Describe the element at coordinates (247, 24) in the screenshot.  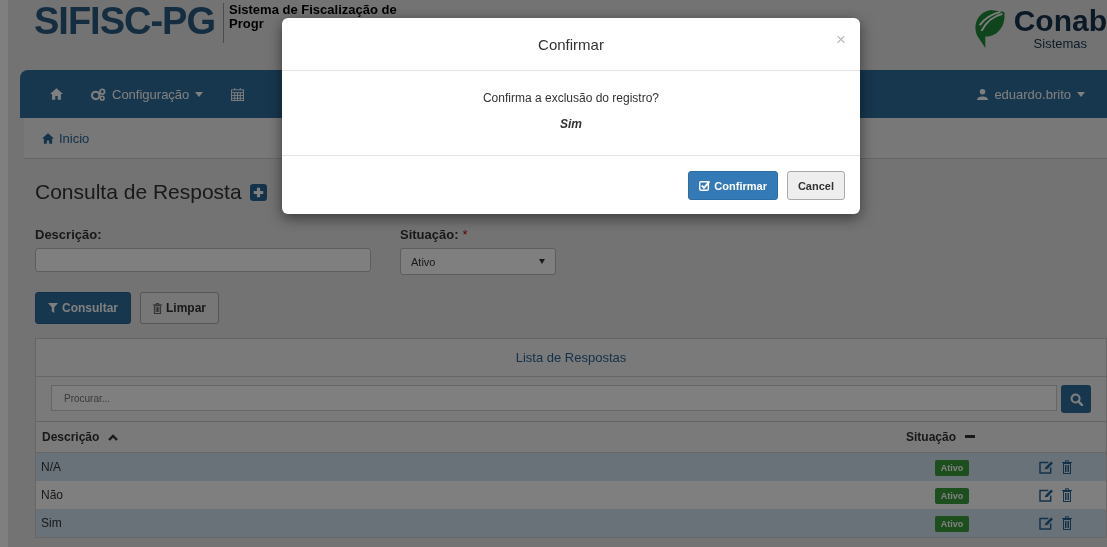
I see `app-subtitle: Progr` at that location.